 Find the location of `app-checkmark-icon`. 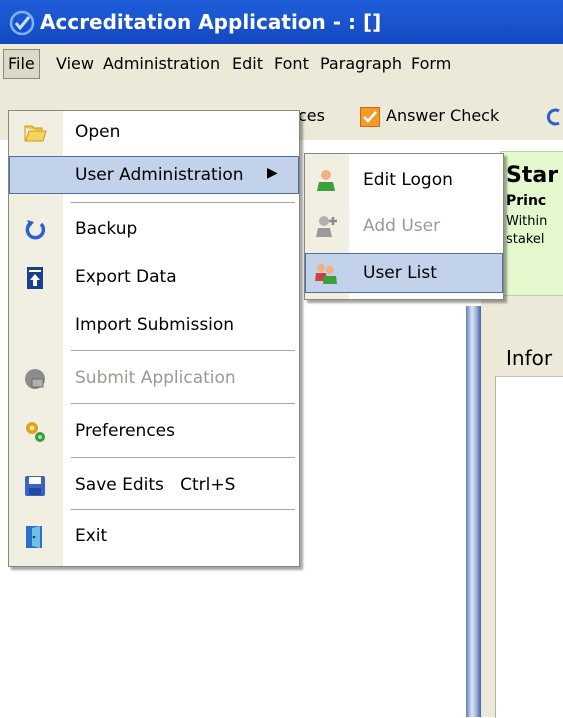

app-checkmark-icon is located at coordinates (22, 23).